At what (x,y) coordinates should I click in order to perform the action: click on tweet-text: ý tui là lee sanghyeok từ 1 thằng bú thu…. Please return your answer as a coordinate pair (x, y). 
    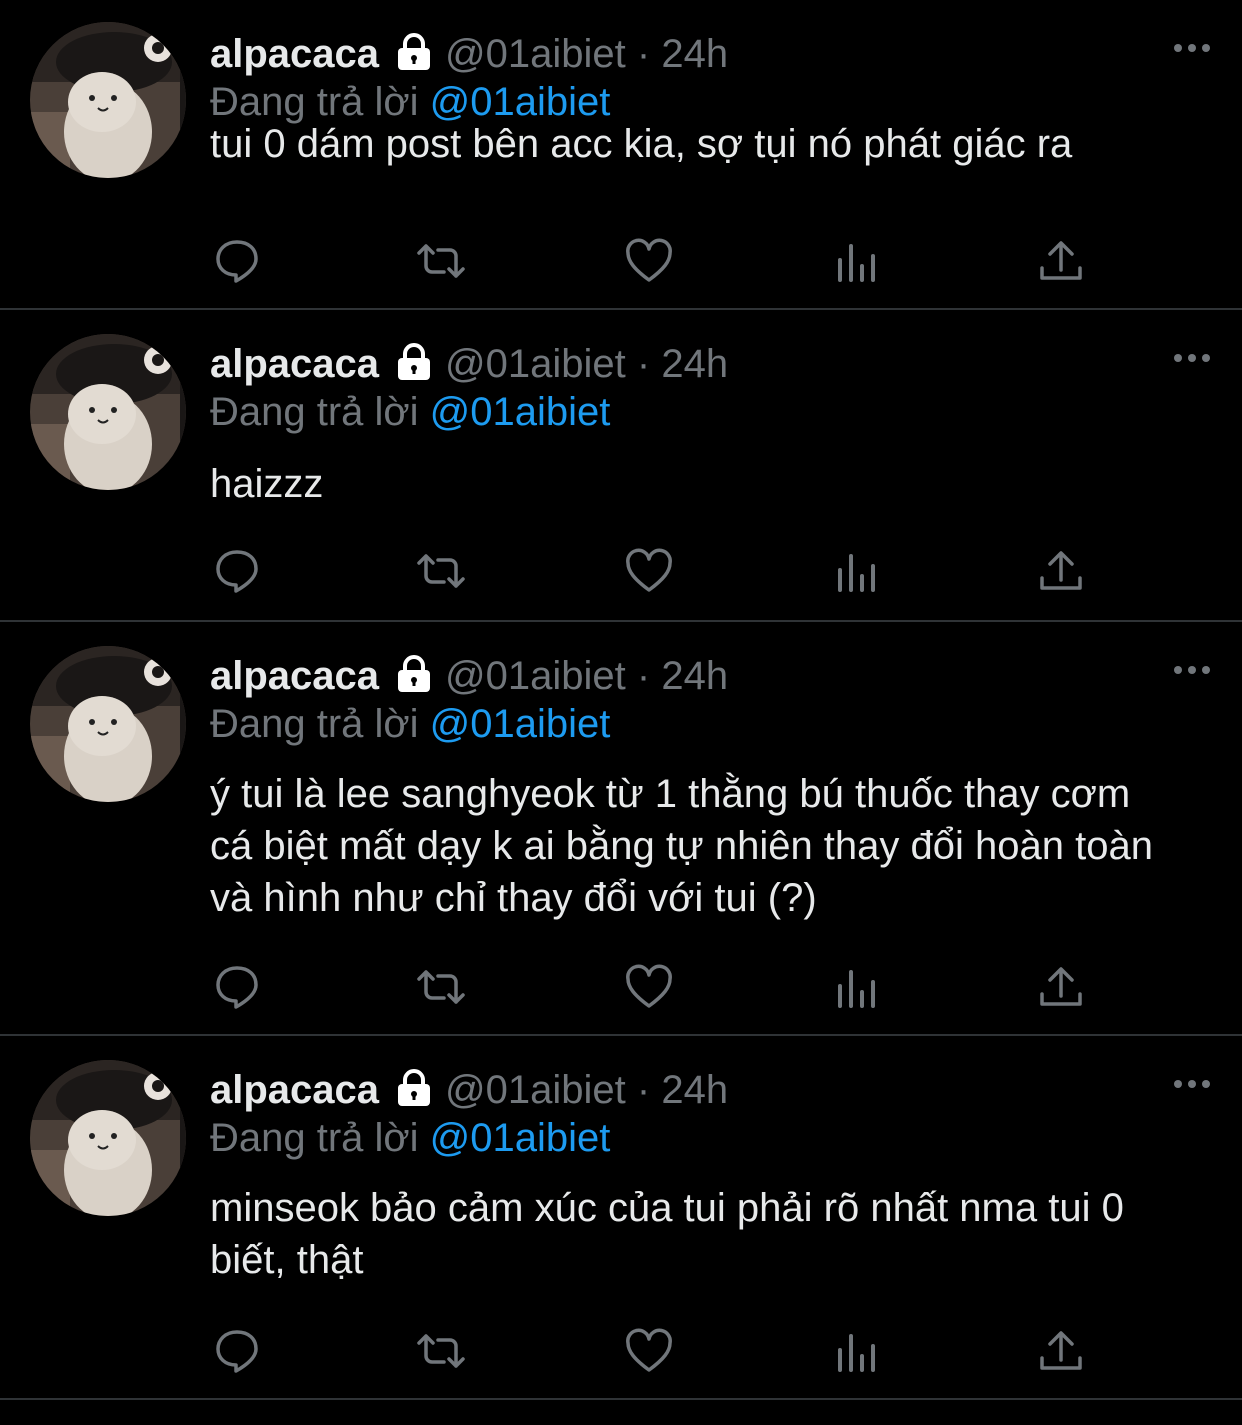
    Looking at the image, I should click on (681, 846).